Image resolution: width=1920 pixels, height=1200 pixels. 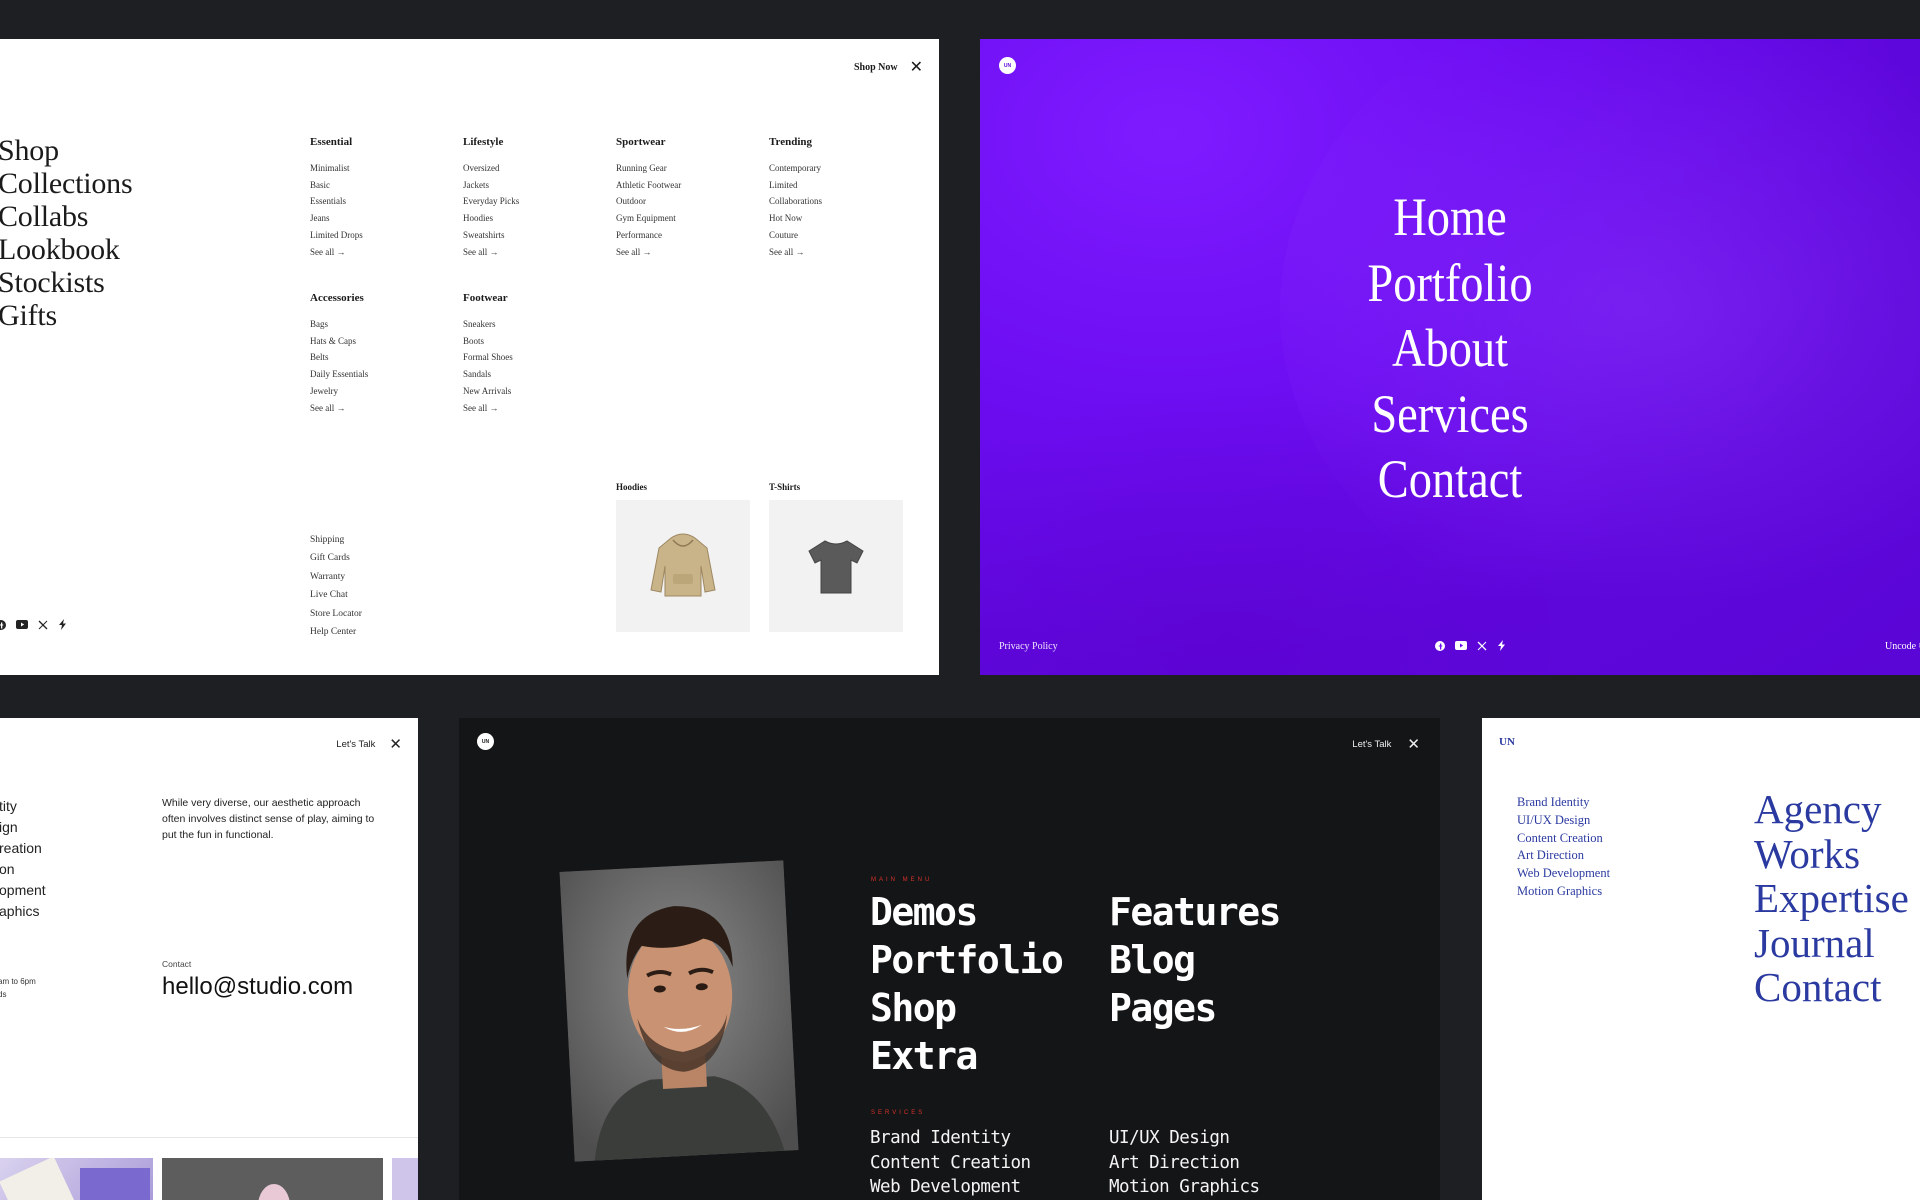 What do you see at coordinates (648, 168) in the screenshot?
I see `column-link: Running Gear` at bounding box center [648, 168].